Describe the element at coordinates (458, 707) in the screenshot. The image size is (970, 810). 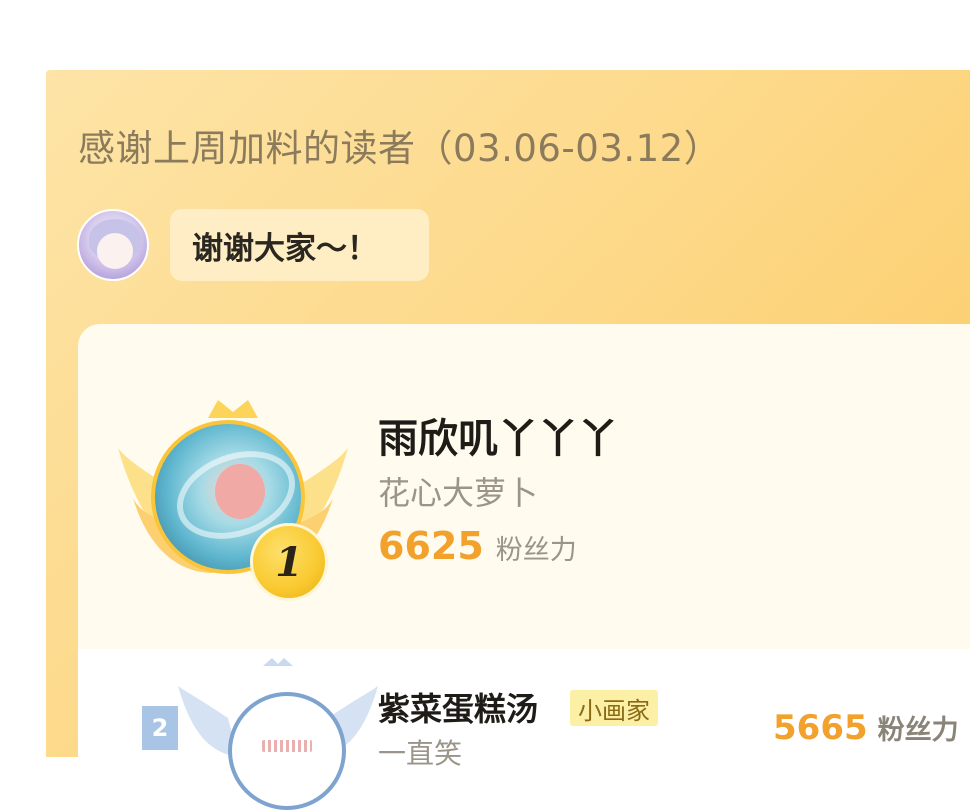
I see `second-place-name: 紫菜蛋糕汤` at that location.